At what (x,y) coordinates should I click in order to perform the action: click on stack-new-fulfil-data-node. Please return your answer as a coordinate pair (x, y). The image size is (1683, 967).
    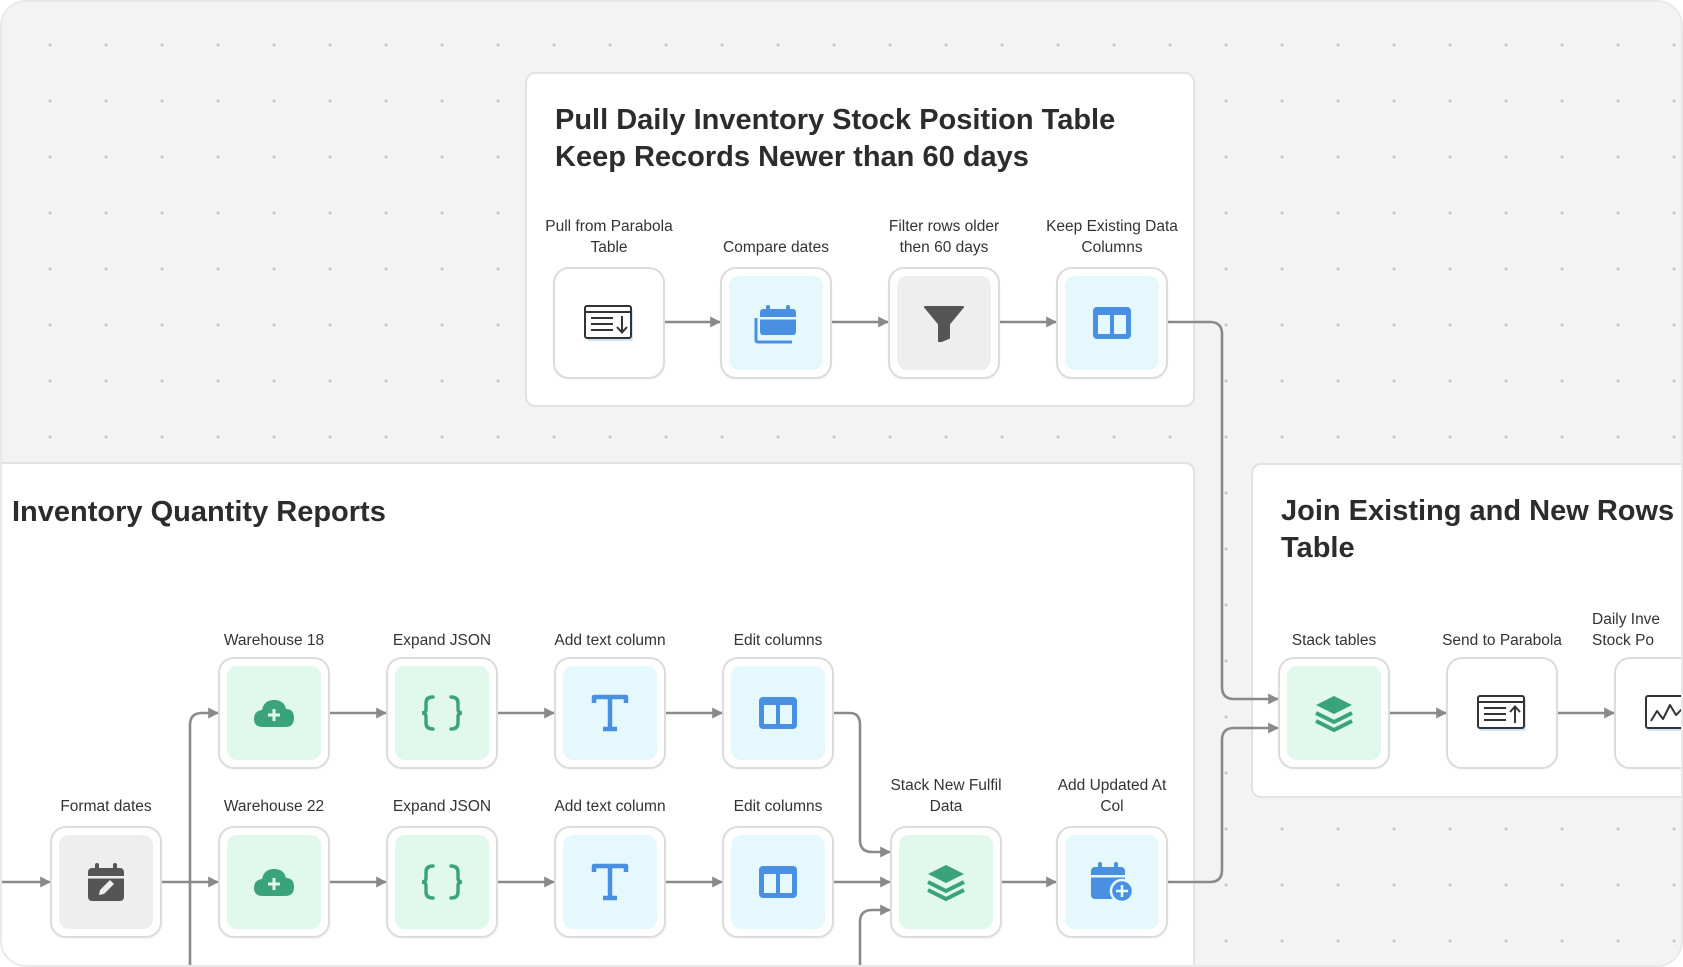
    Looking at the image, I should click on (946, 882).